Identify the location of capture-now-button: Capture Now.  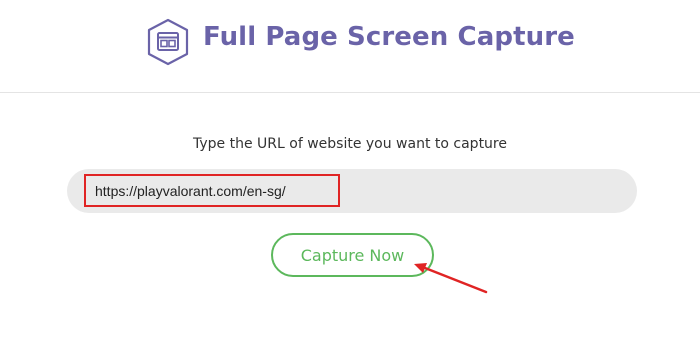
(352, 255).